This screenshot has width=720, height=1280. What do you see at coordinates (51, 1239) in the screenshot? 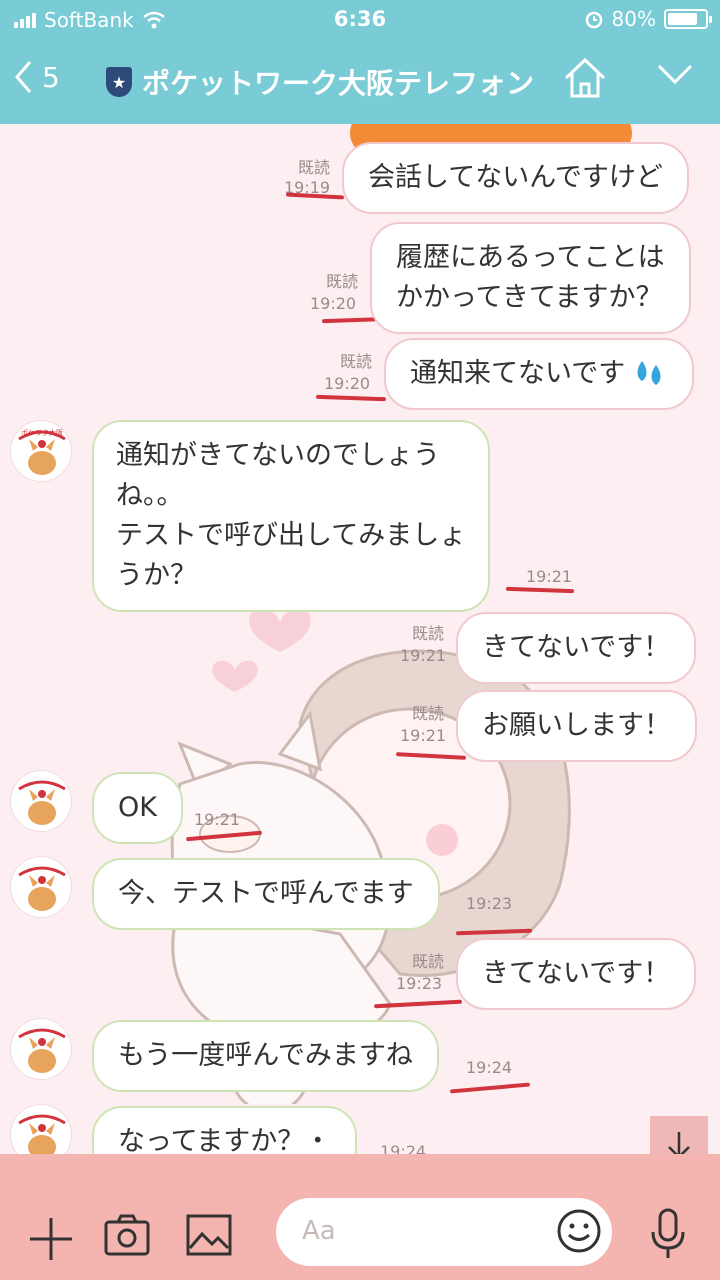
I see `plus-icon` at bounding box center [51, 1239].